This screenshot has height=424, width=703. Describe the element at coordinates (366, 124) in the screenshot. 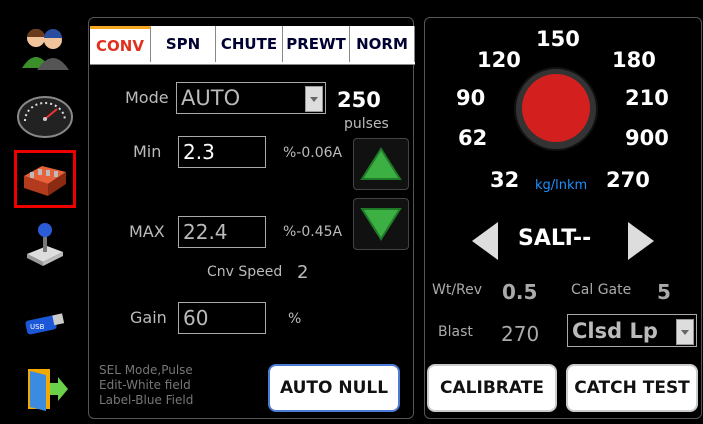

I see `pulses-label: pulses` at that location.